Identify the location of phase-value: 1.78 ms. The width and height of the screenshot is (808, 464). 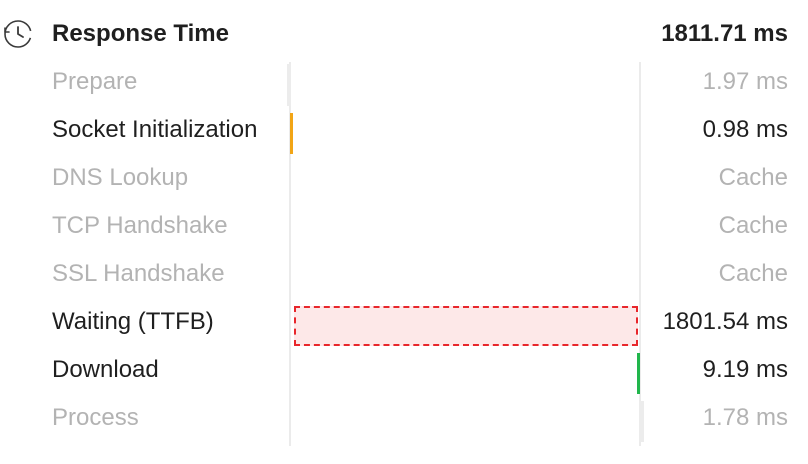
(745, 417).